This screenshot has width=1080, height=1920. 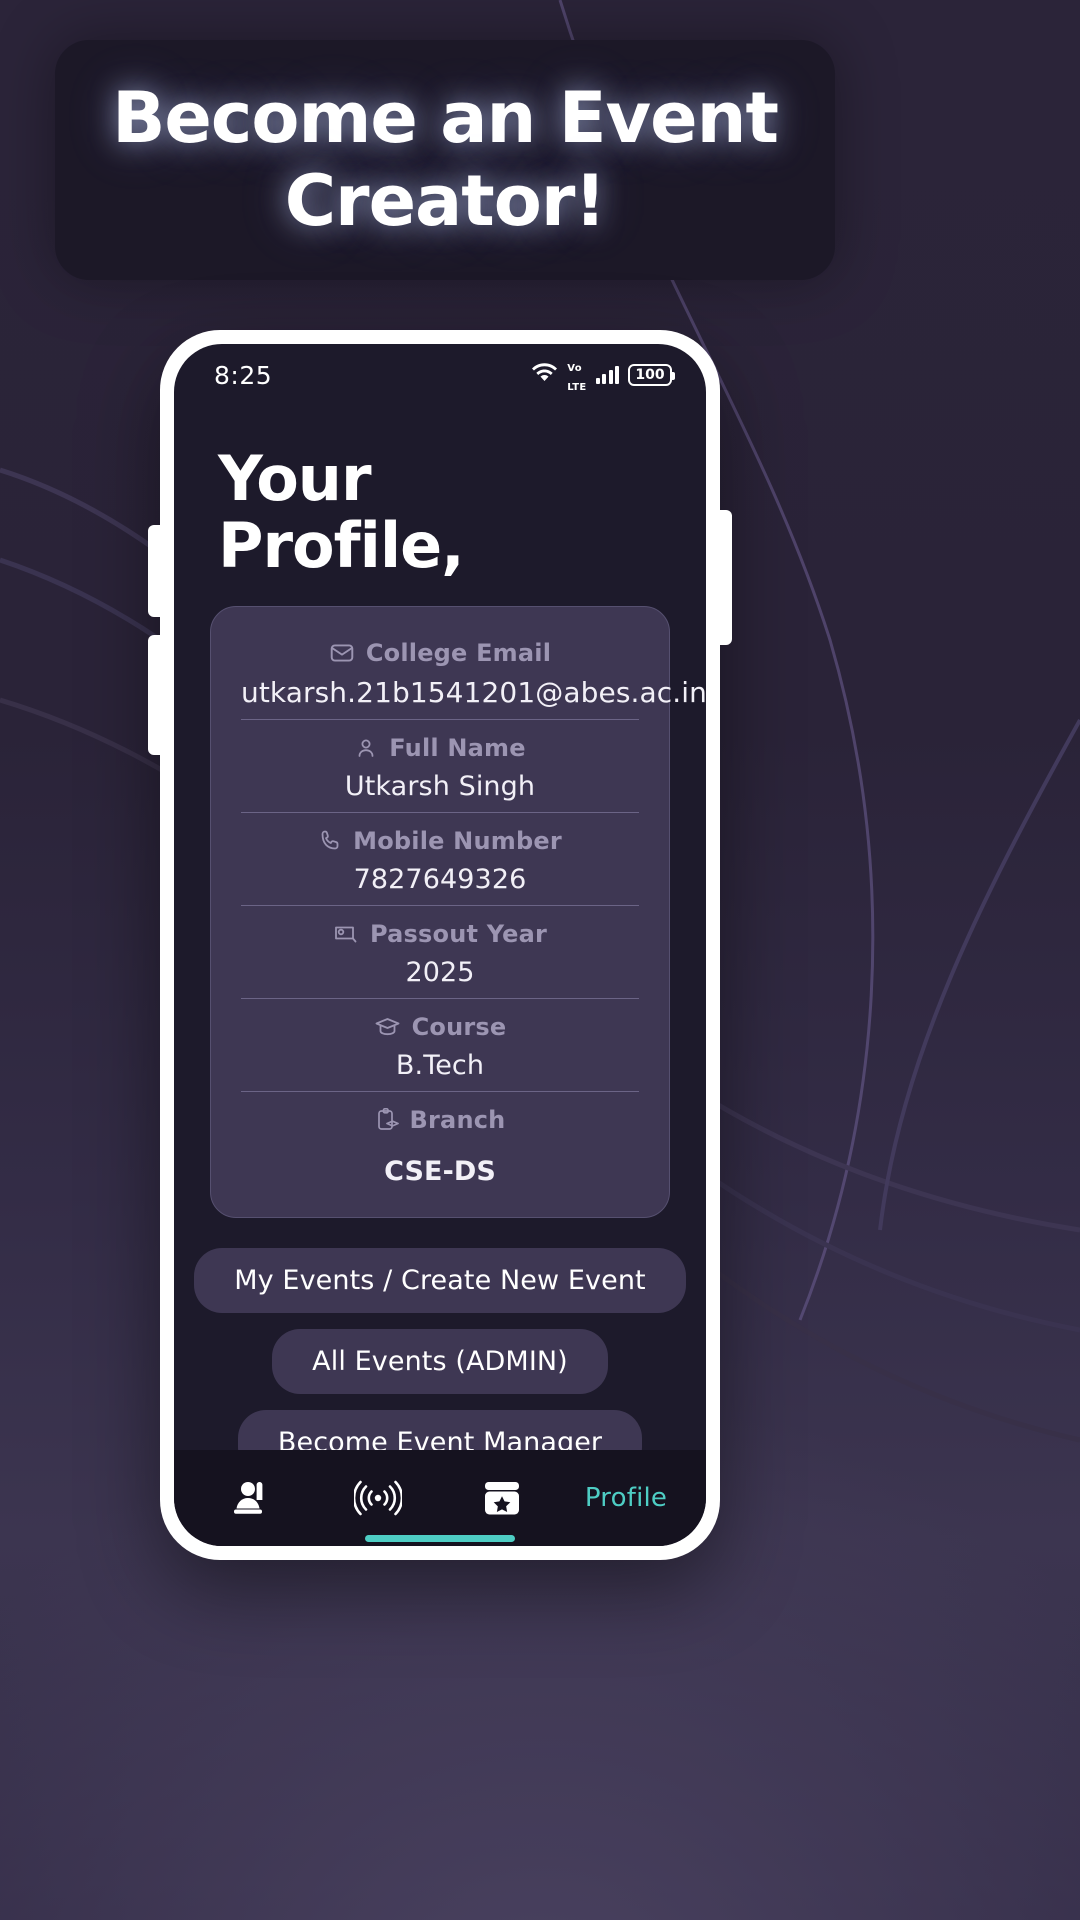 What do you see at coordinates (440, 1141) in the screenshot?
I see `profile-field-branch: Branch CSE-DS` at bounding box center [440, 1141].